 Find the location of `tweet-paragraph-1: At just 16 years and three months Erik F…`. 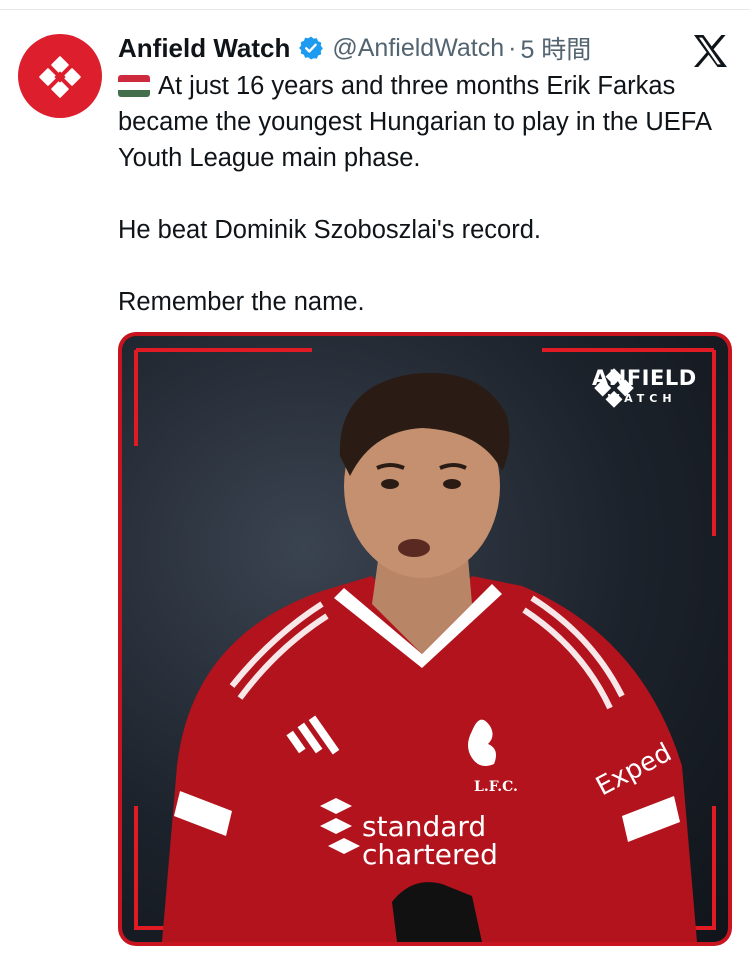

tweet-paragraph-1: At just 16 years and three months Erik F… is located at coordinates (428, 122).